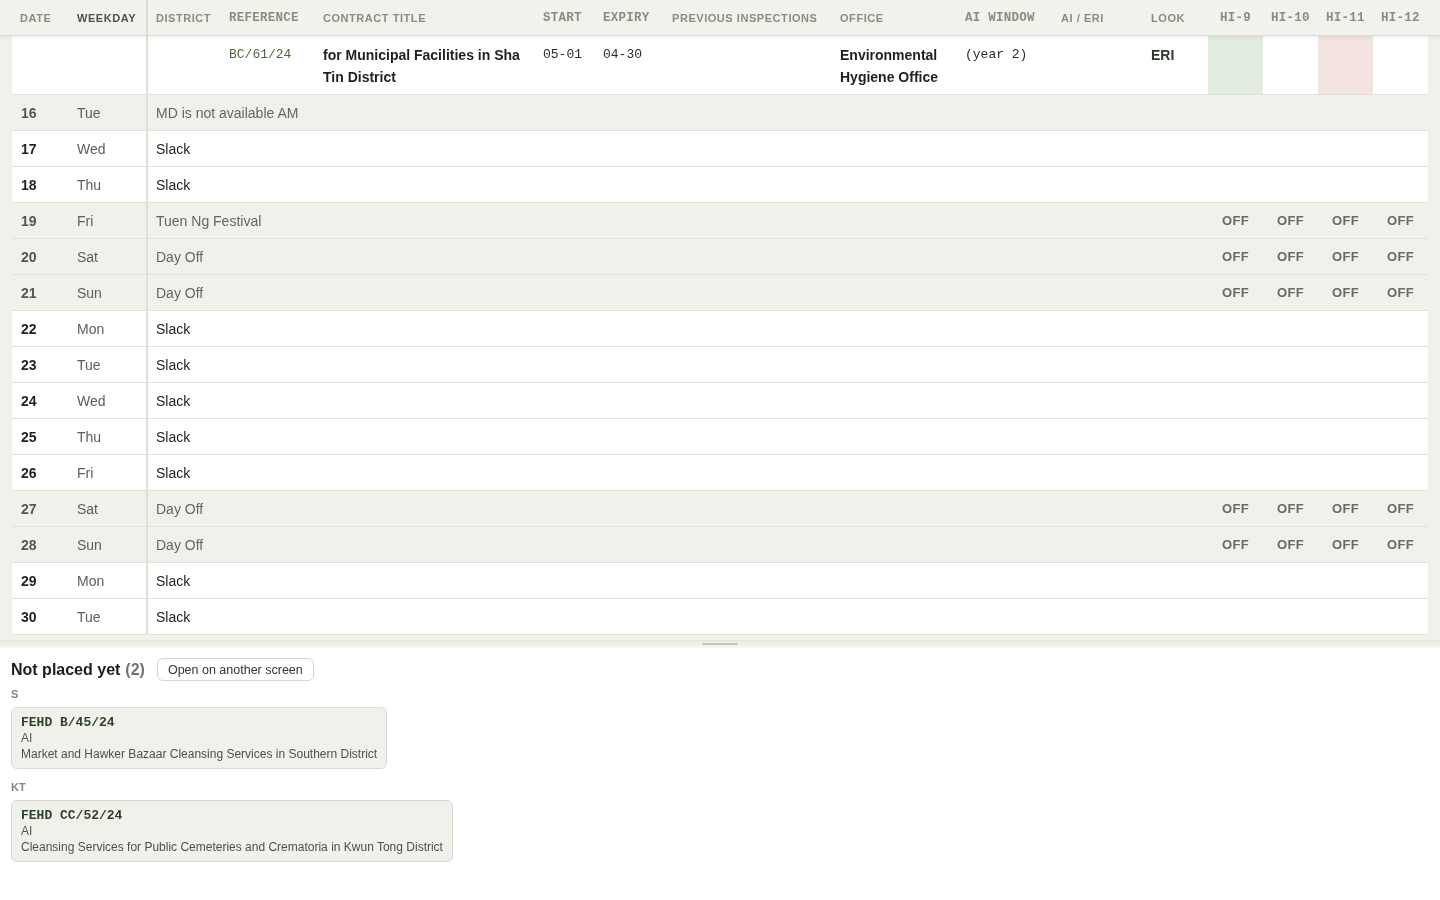 This screenshot has height=900, width=1440. Describe the element at coordinates (40, 17) in the screenshot. I see `column-header: DATE` at that location.